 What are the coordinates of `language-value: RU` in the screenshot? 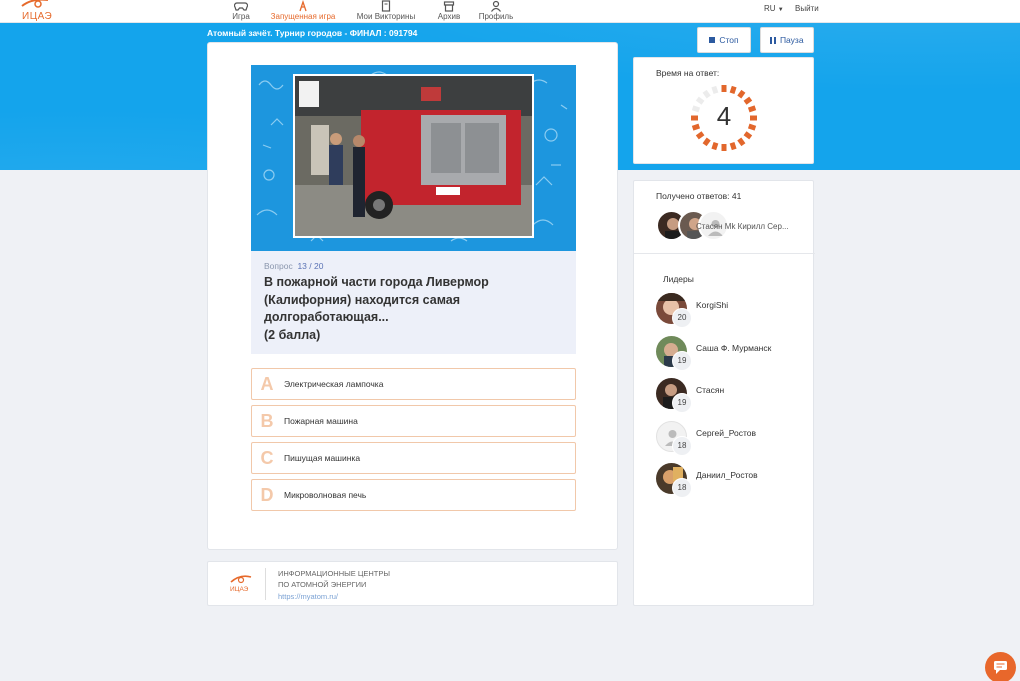 It's located at (770, 8).